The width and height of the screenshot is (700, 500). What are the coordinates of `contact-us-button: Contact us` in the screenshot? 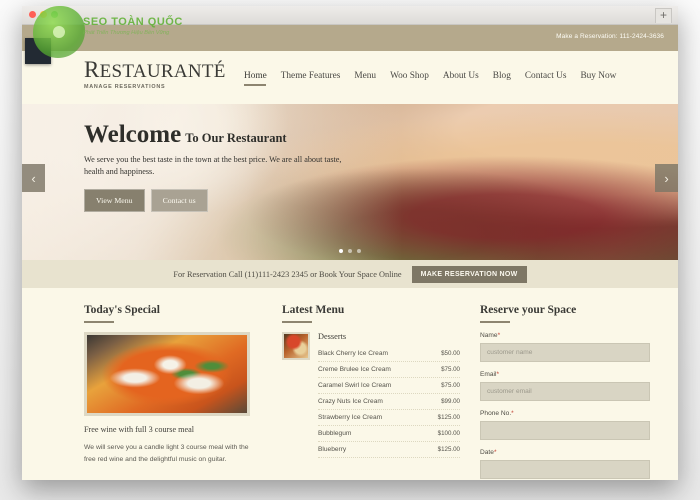 It's located at (179, 200).